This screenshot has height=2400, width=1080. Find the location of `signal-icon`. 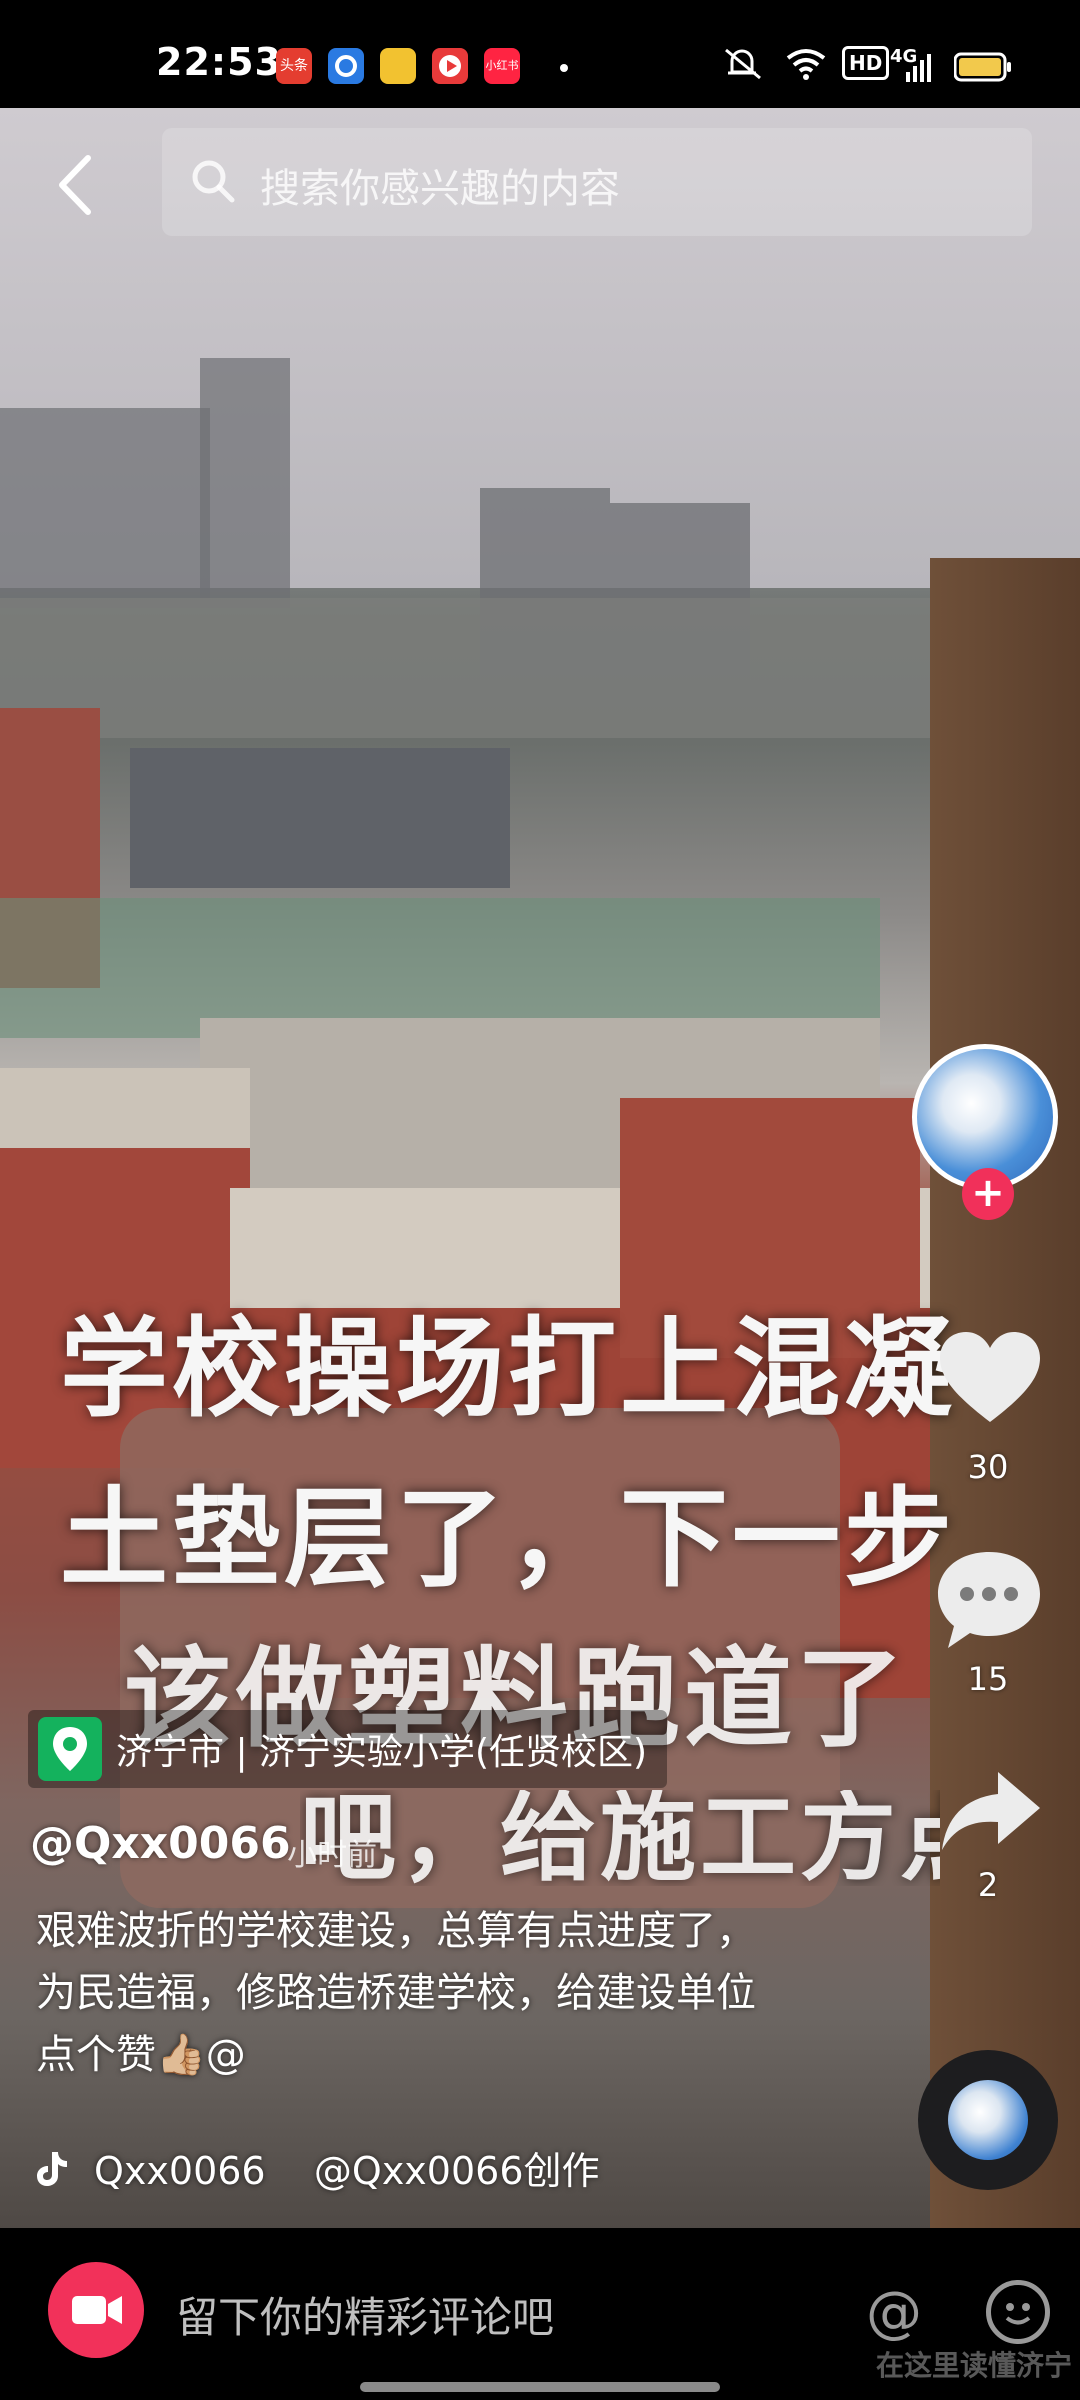

signal-icon is located at coordinates (919, 70).